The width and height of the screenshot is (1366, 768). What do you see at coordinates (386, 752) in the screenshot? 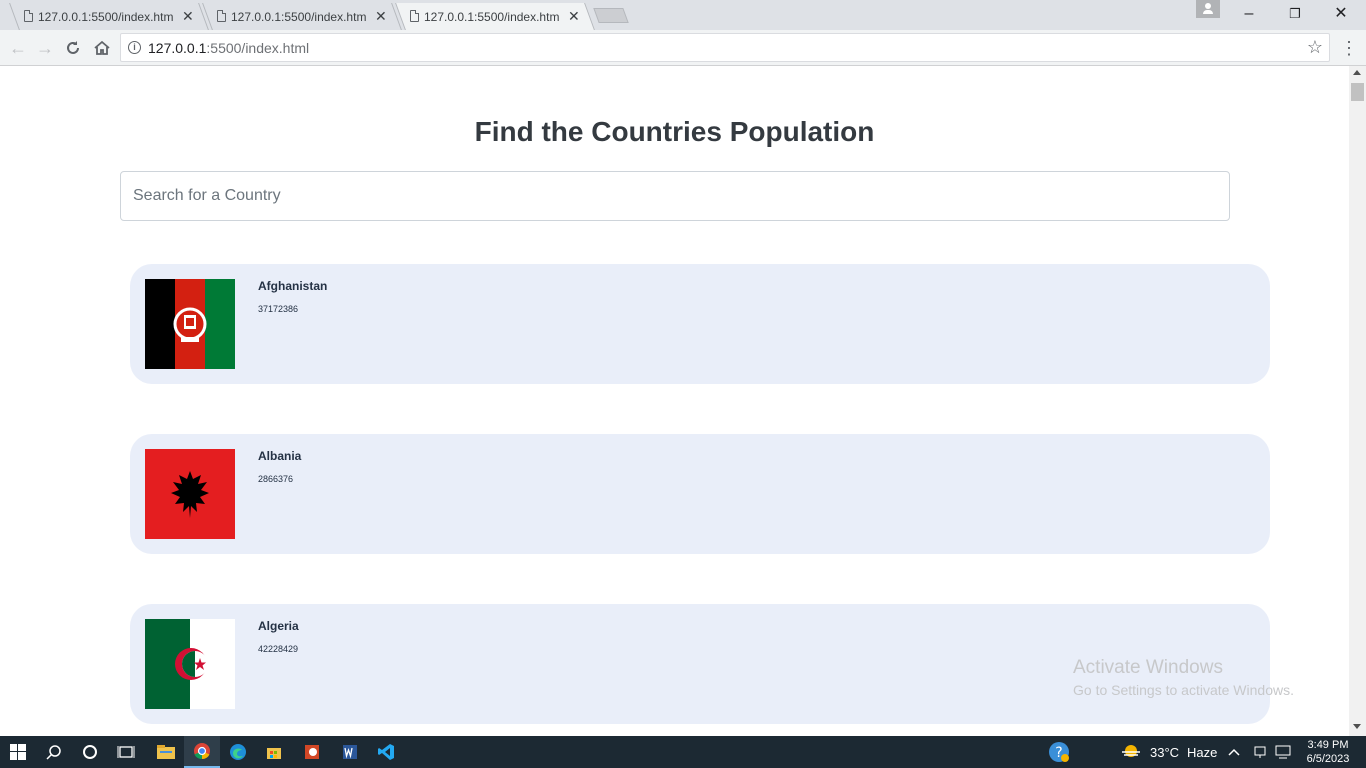
I see `vscode-icon` at bounding box center [386, 752].